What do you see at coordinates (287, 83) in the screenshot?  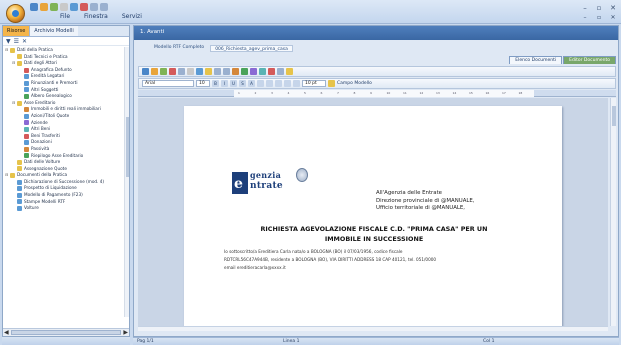 I see `justify-icon` at bounding box center [287, 83].